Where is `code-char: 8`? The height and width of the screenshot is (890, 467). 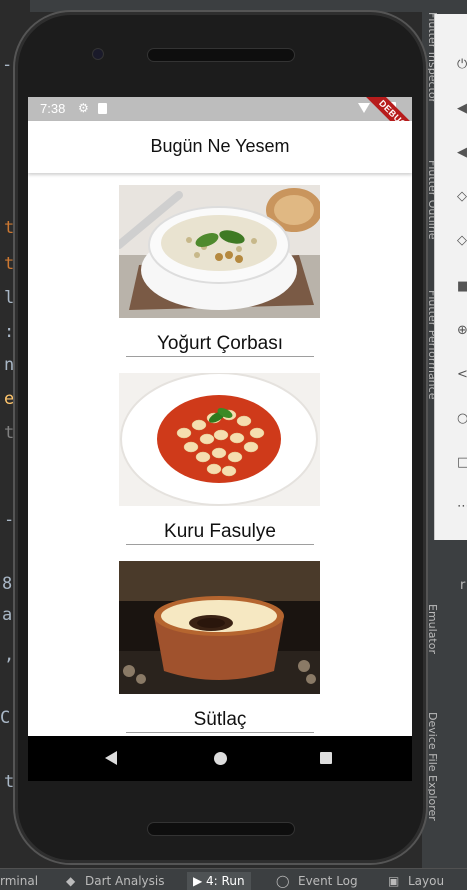 code-char: 8 is located at coordinates (7, 584).